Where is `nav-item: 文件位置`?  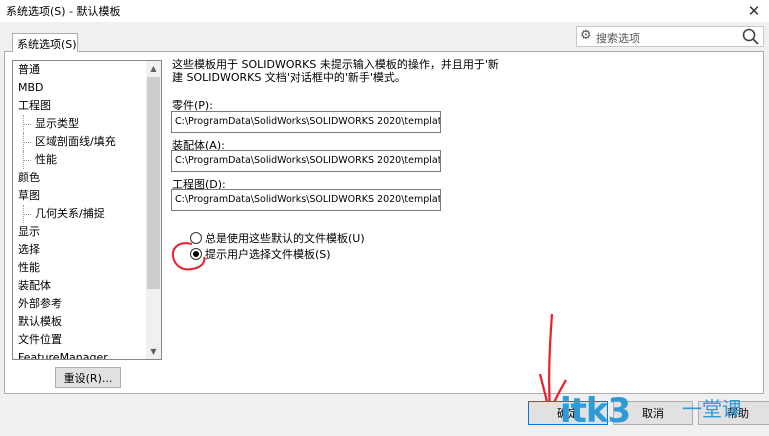 nav-item: 文件位置 is located at coordinates (80, 340).